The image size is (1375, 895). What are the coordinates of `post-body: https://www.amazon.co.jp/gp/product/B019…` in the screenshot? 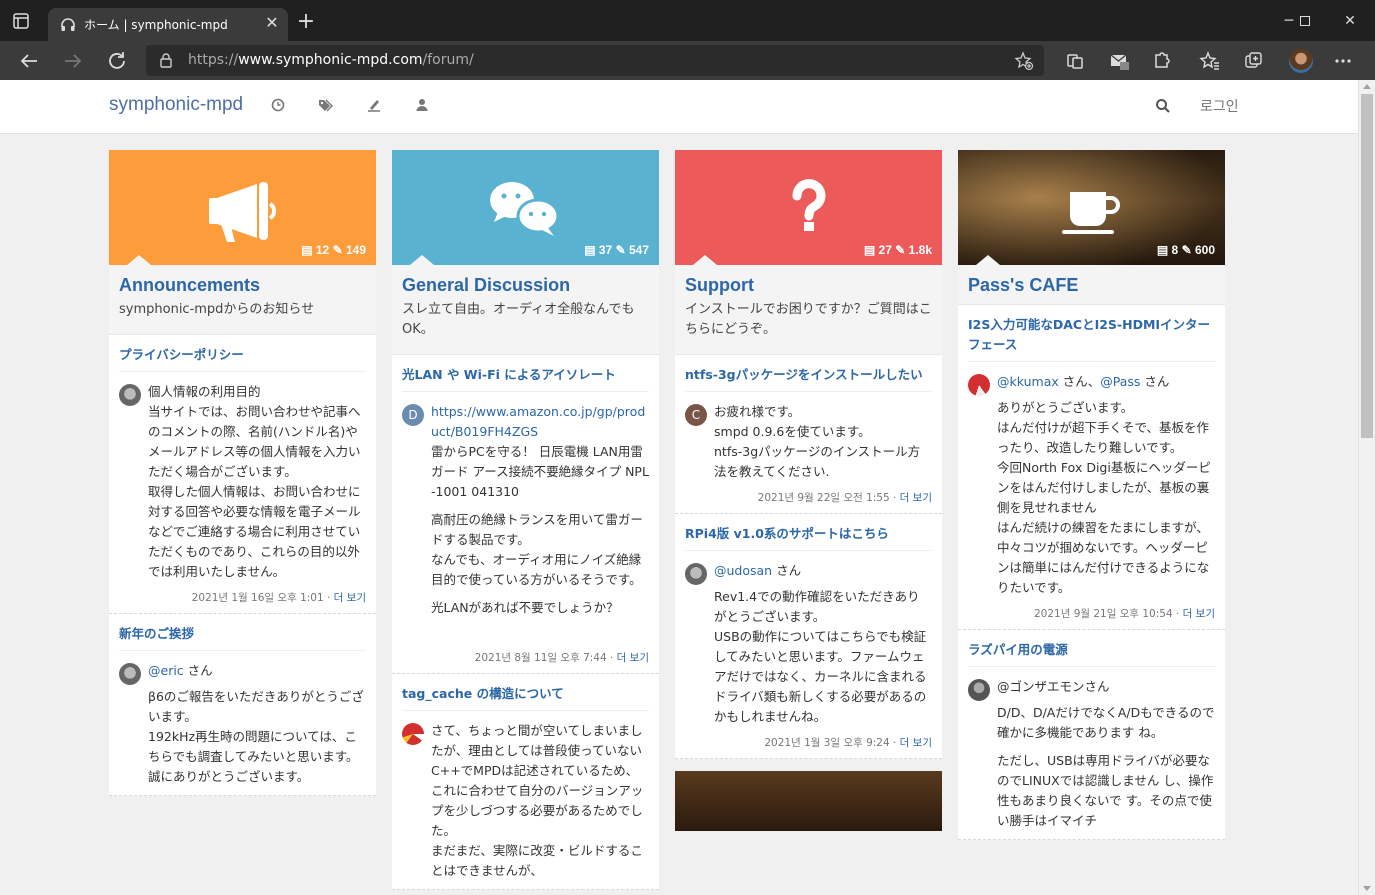 It's located at (540, 509).